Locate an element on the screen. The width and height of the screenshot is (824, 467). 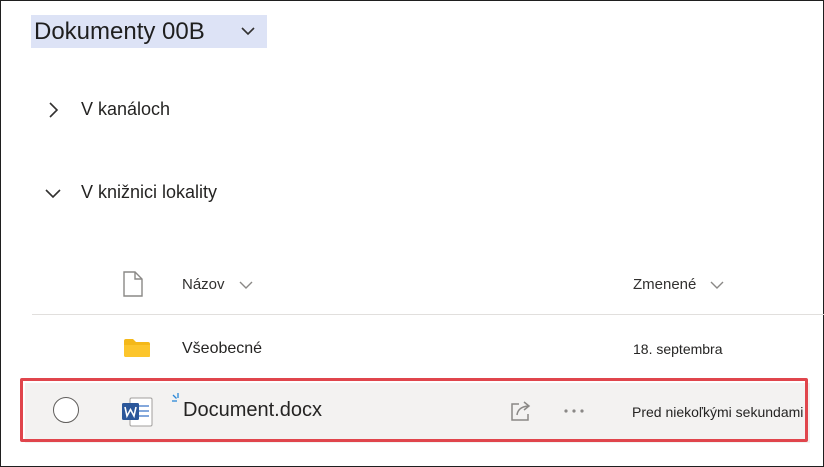
chevron-right-icon is located at coordinates (54, 109).